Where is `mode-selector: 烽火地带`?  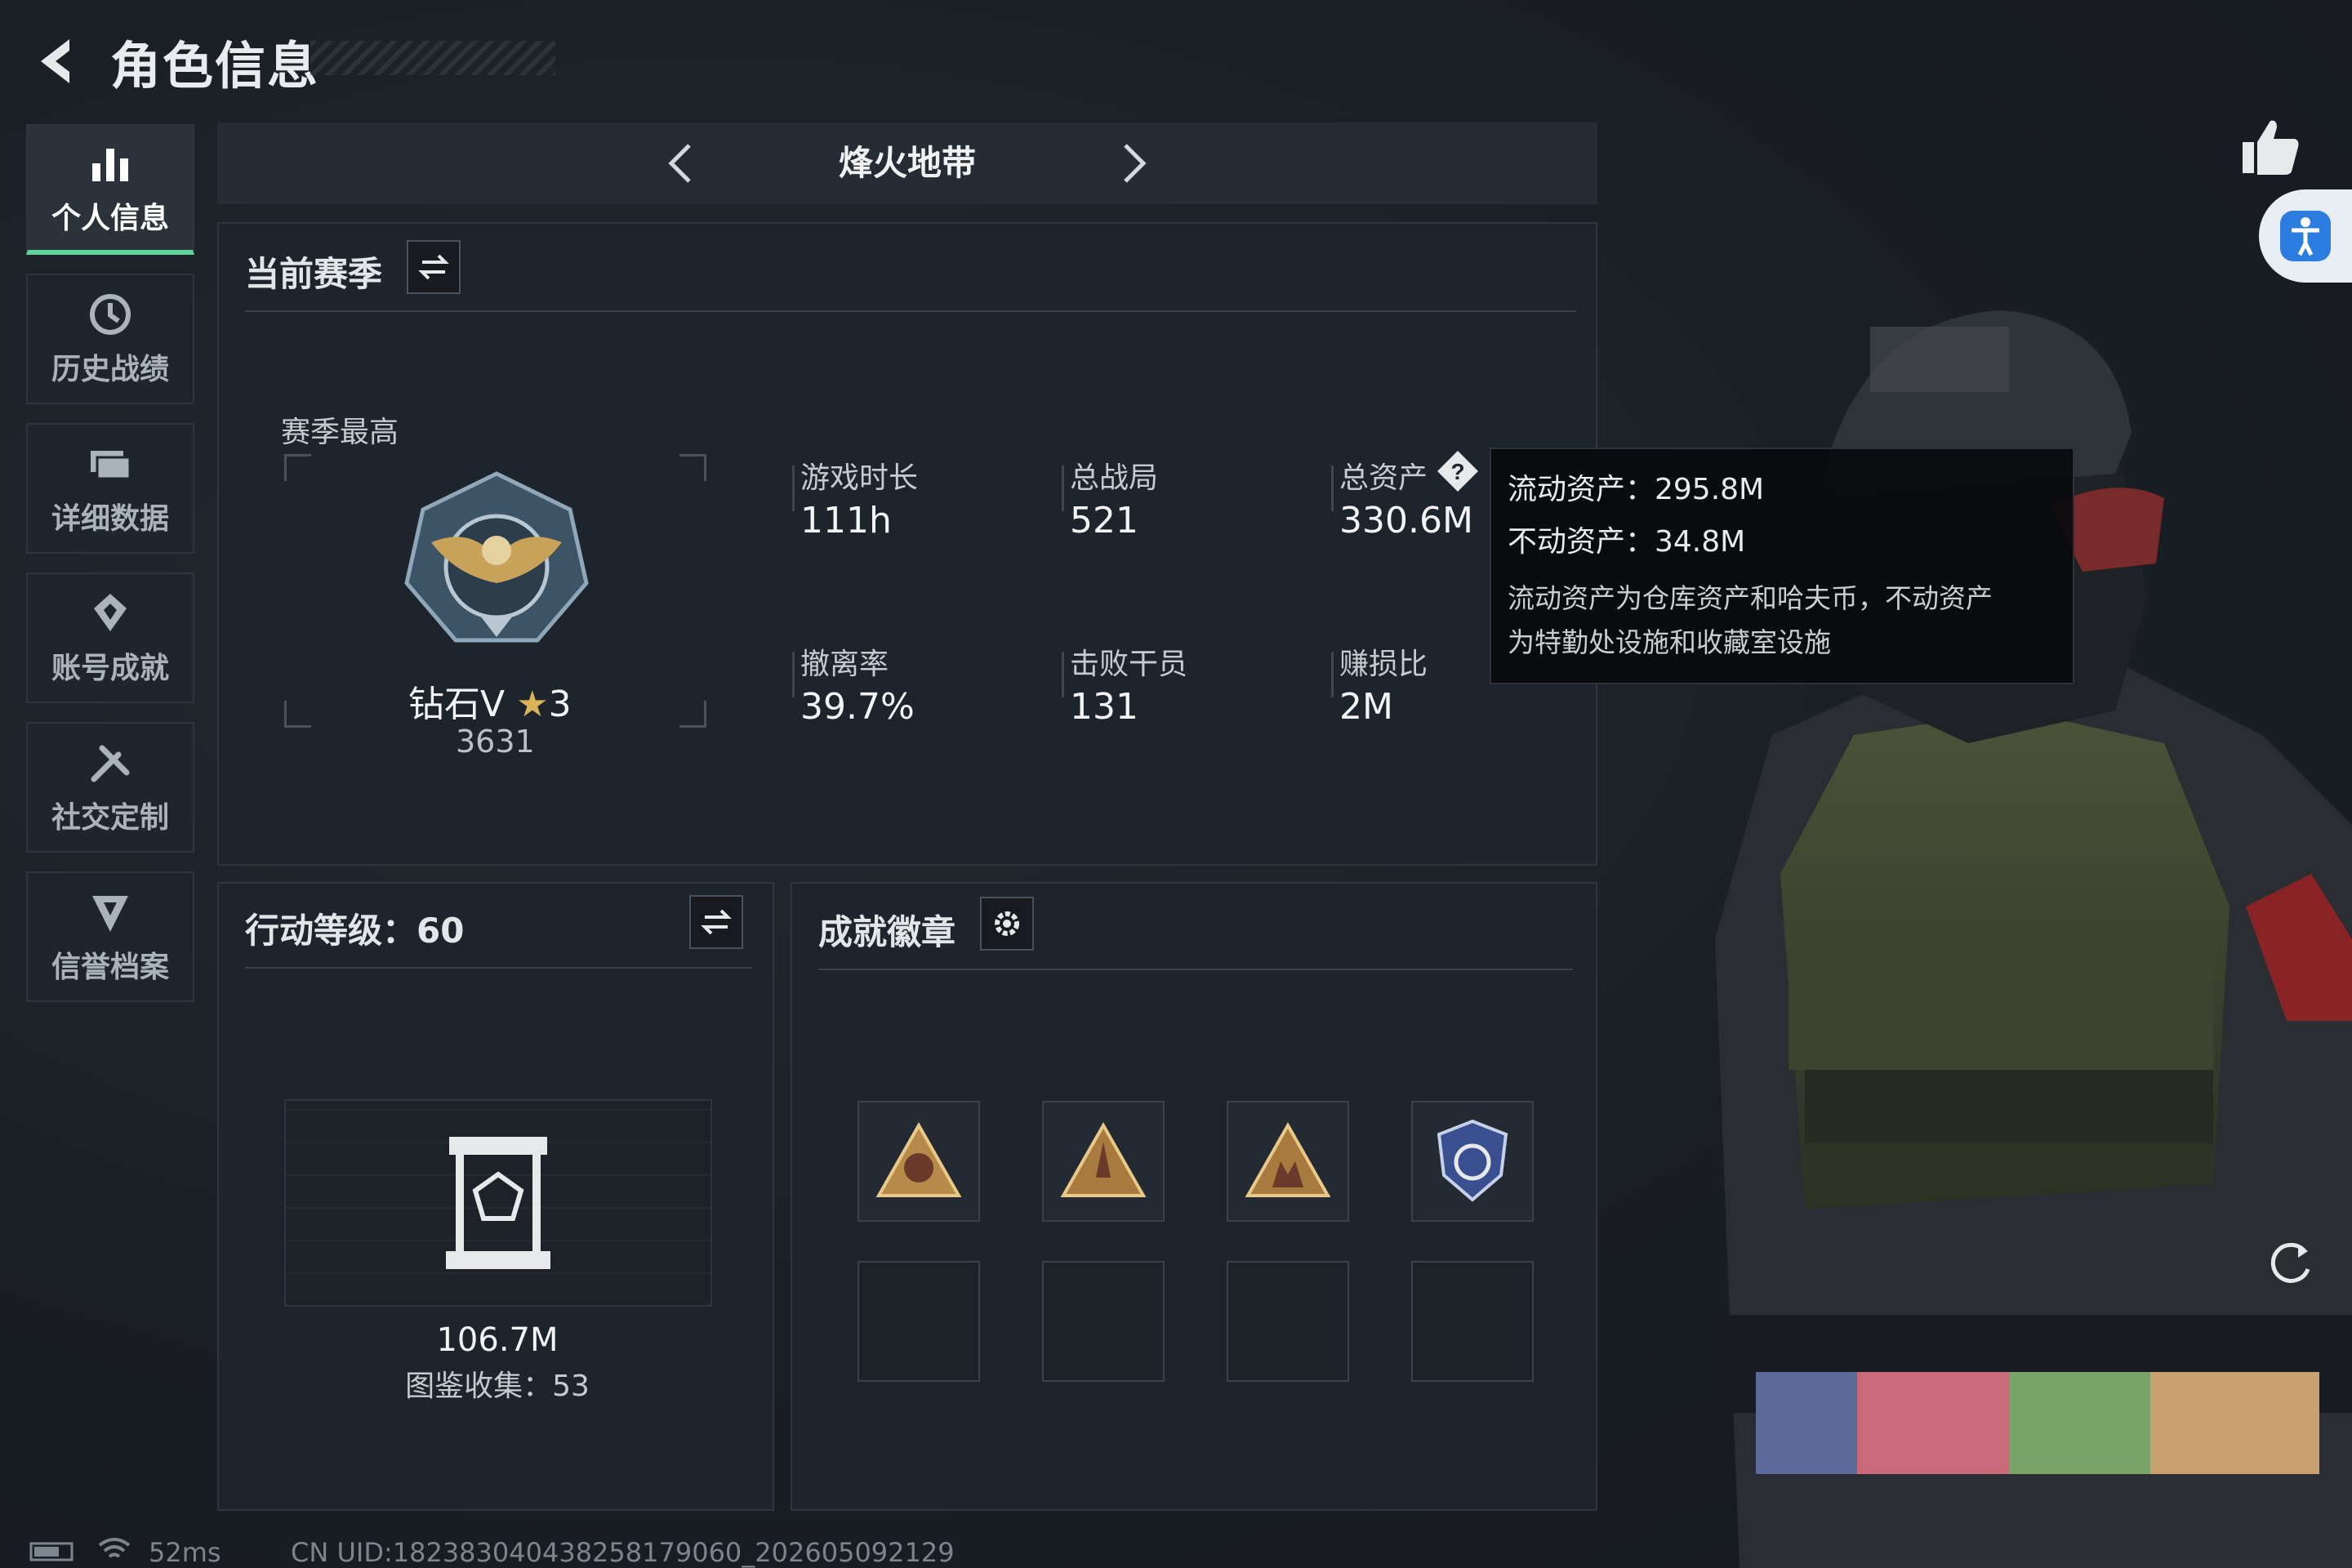 mode-selector: 烽火地带 is located at coordinates (907, 163).